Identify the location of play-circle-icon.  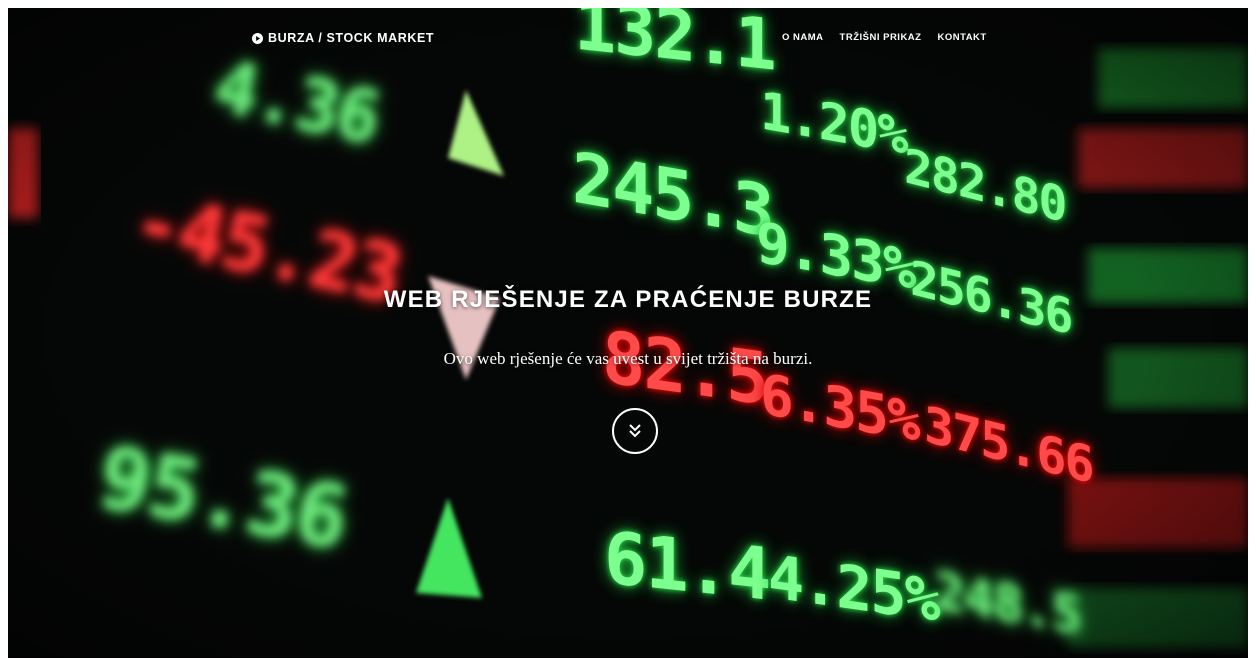
(257, 38).